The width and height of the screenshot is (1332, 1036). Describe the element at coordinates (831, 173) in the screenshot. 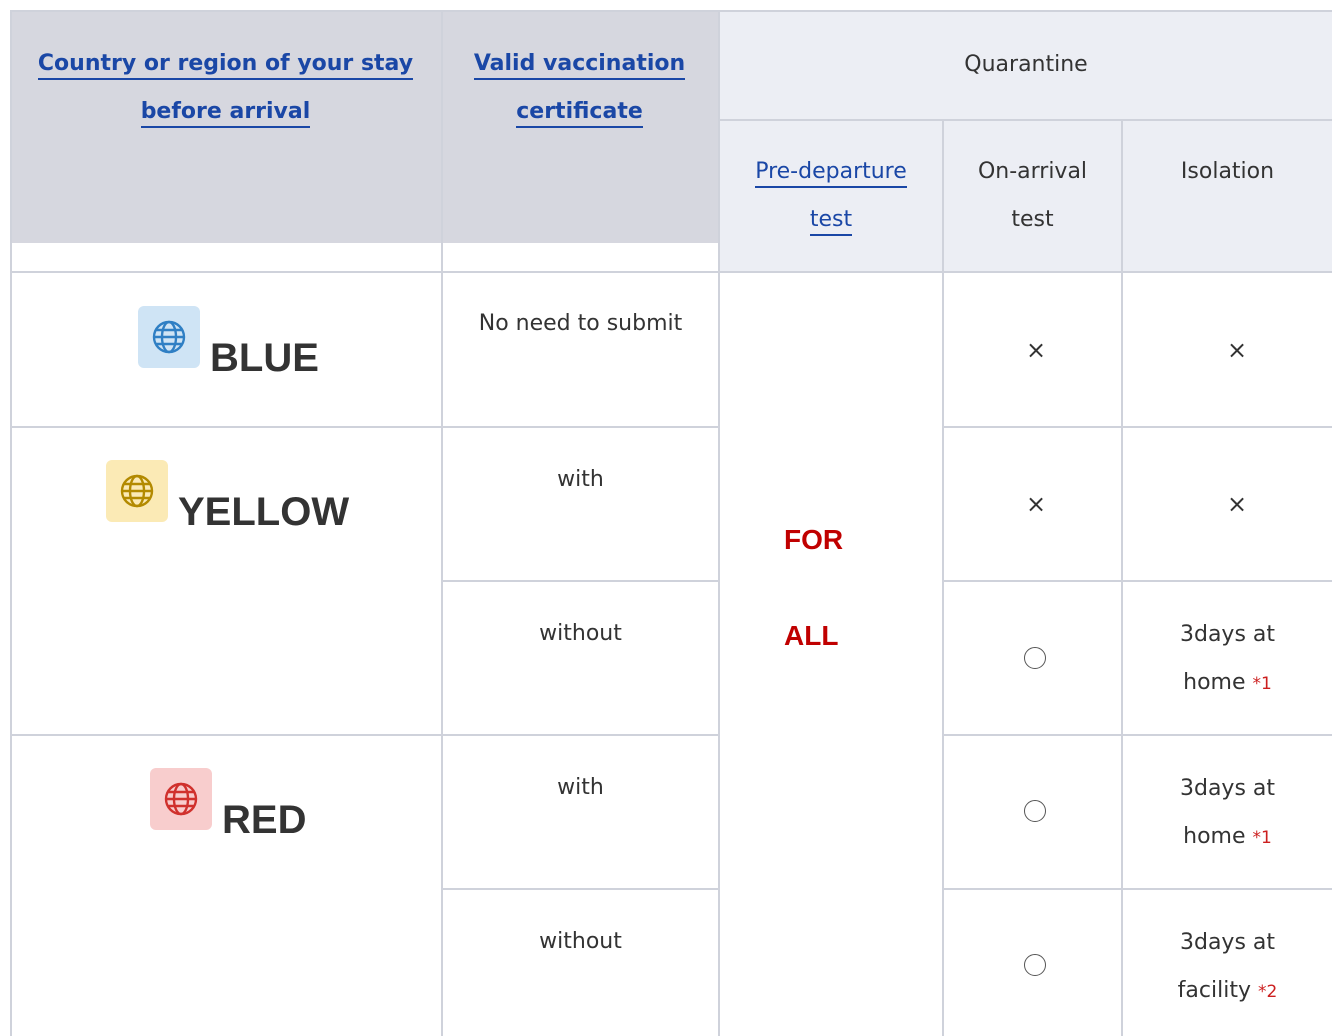

I see `predeparture-test-link: Pre-departure` at that location.